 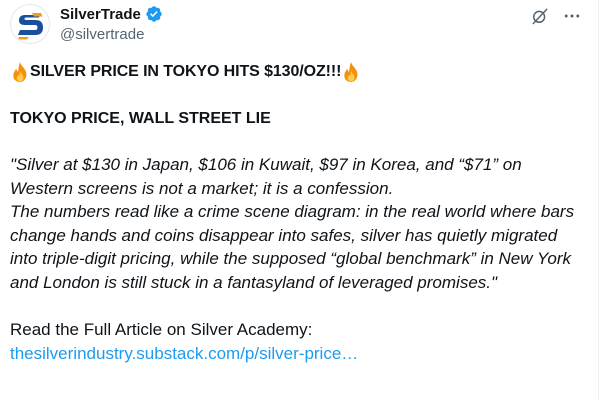 What do you see at coordinates (540, 16) in the screenshot?
I see `grok-icon` at bounding box center [540, 16].